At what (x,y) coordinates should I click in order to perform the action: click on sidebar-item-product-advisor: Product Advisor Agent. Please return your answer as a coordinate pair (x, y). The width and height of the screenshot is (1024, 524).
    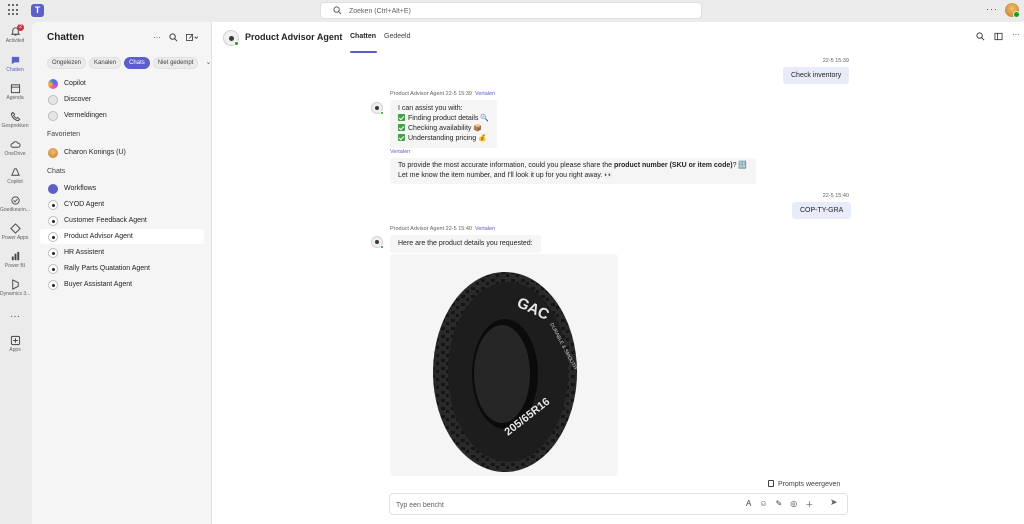
    Looking at the image, I should click on (122, 236).